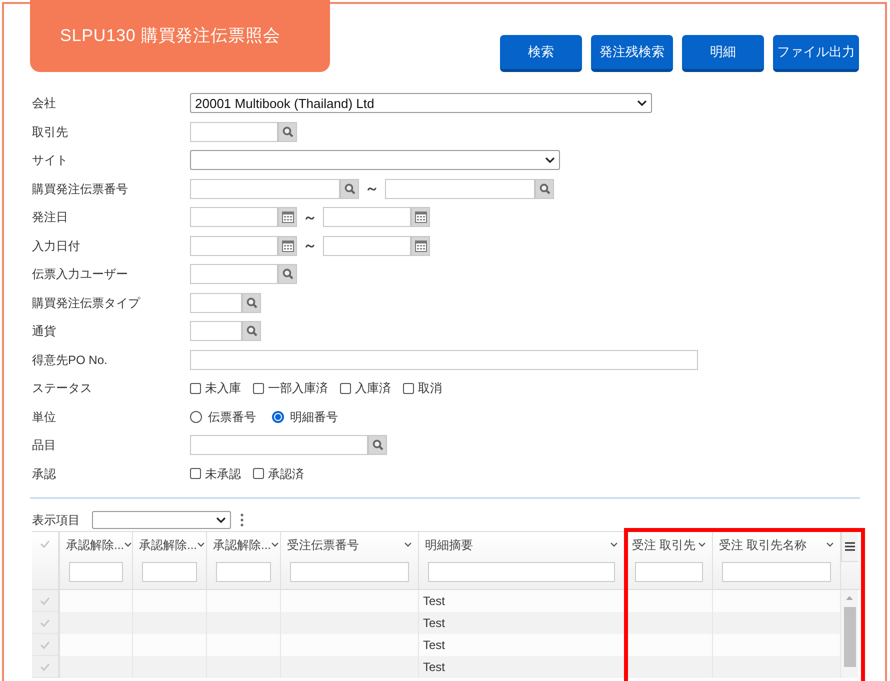 The image size is (890, 681). Describe the element at coordinates (80, 189) in the screenshot. I see `field-label: 購買発注伝票番号` at that location.